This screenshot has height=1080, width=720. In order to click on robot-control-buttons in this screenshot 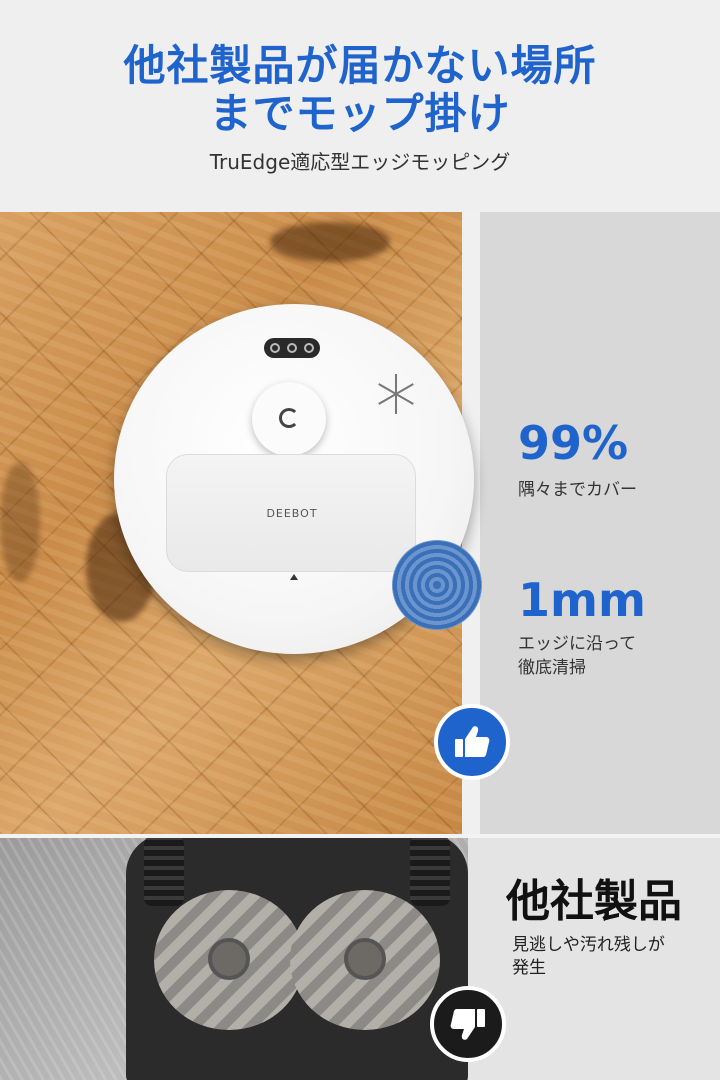, I will do `click(292, 348)`.